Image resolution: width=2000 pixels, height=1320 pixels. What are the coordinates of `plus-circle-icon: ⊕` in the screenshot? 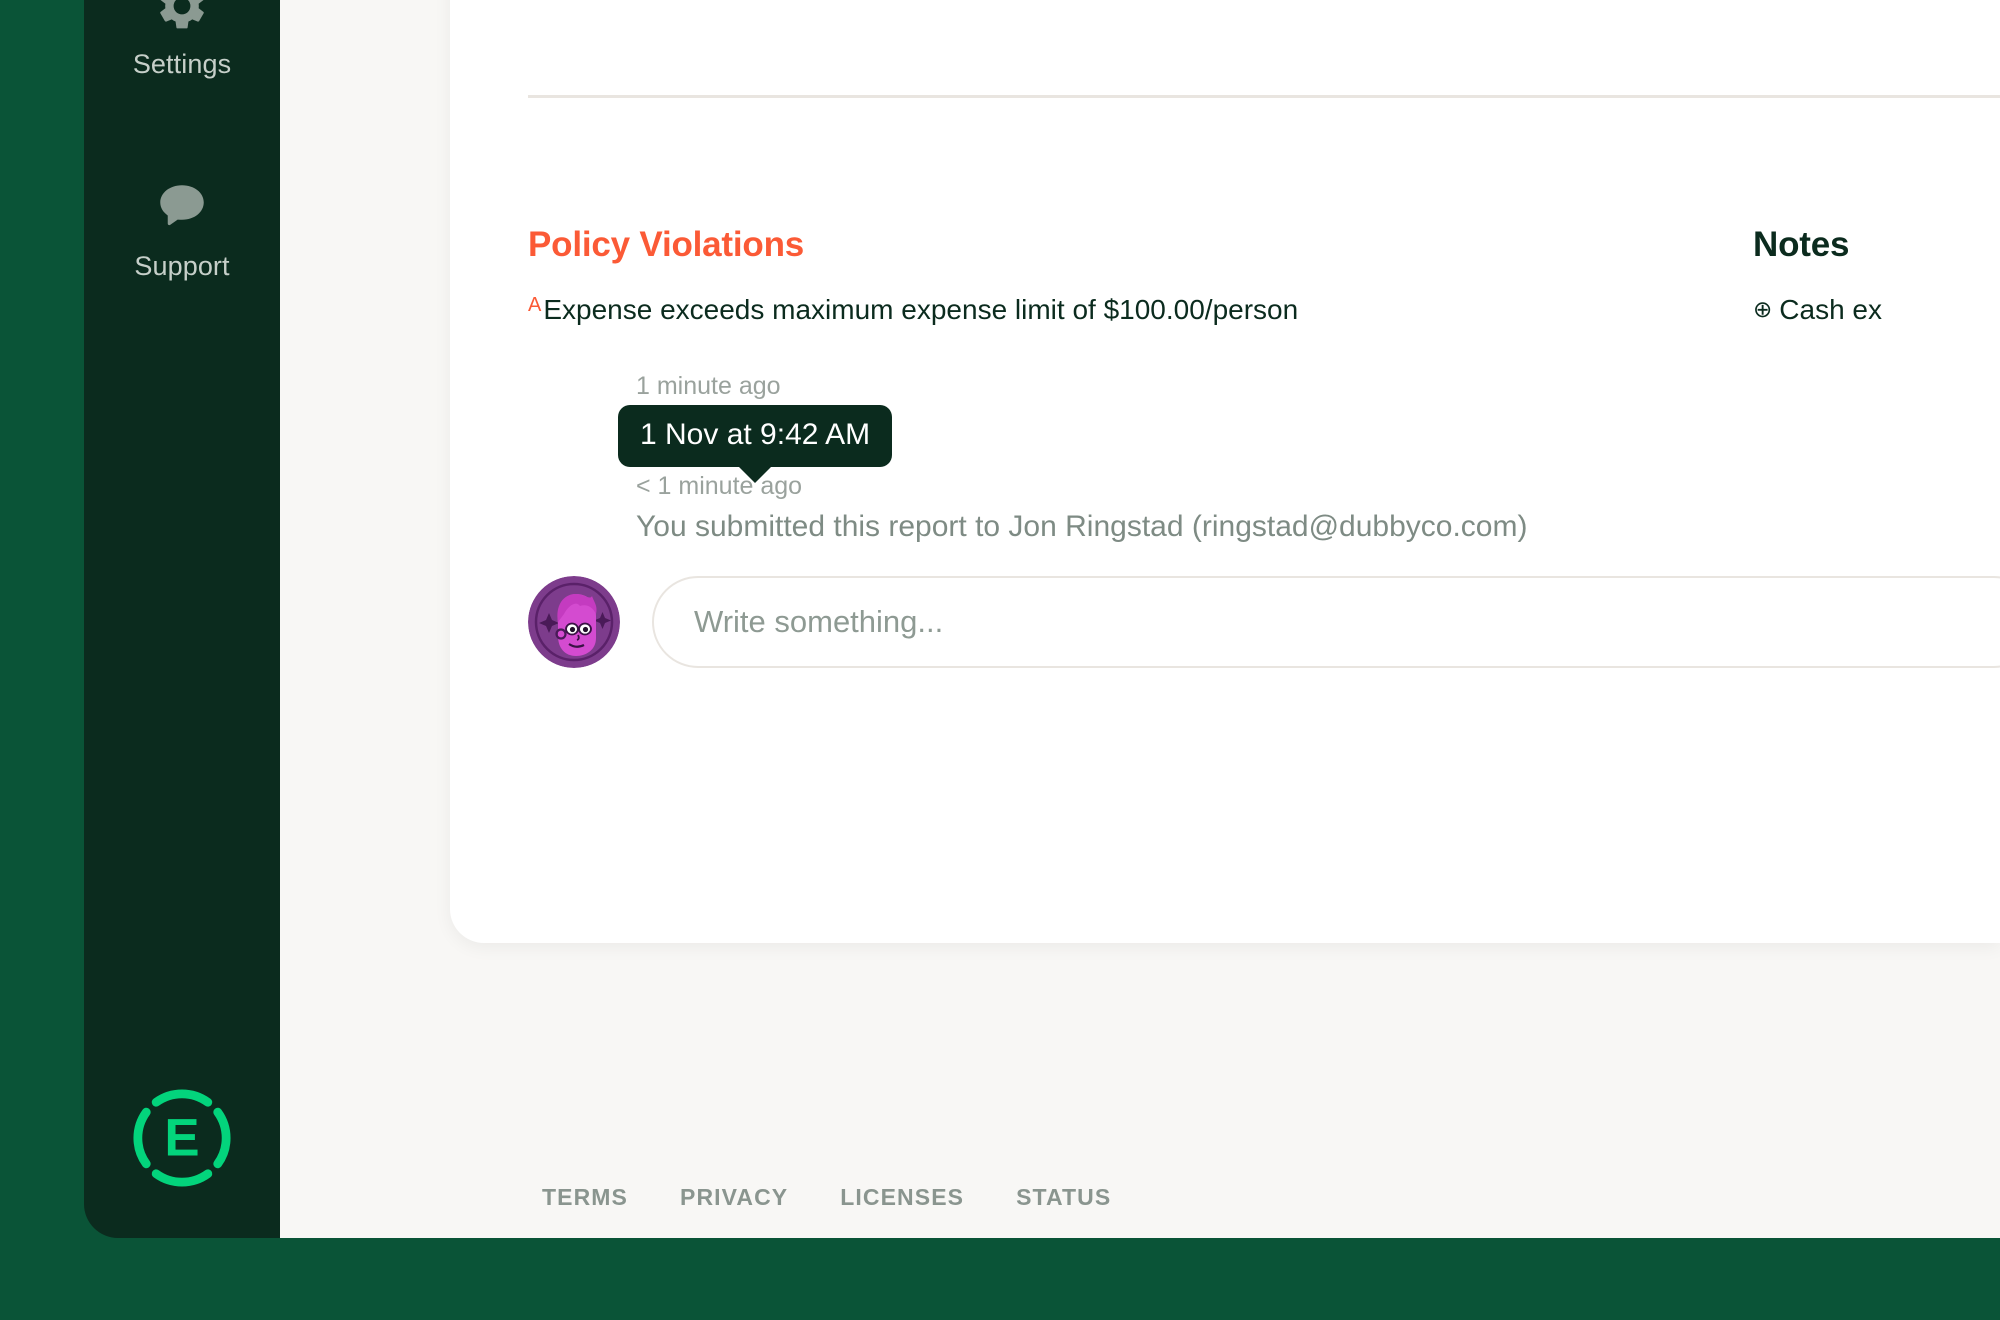 It's located at (1763, 309).